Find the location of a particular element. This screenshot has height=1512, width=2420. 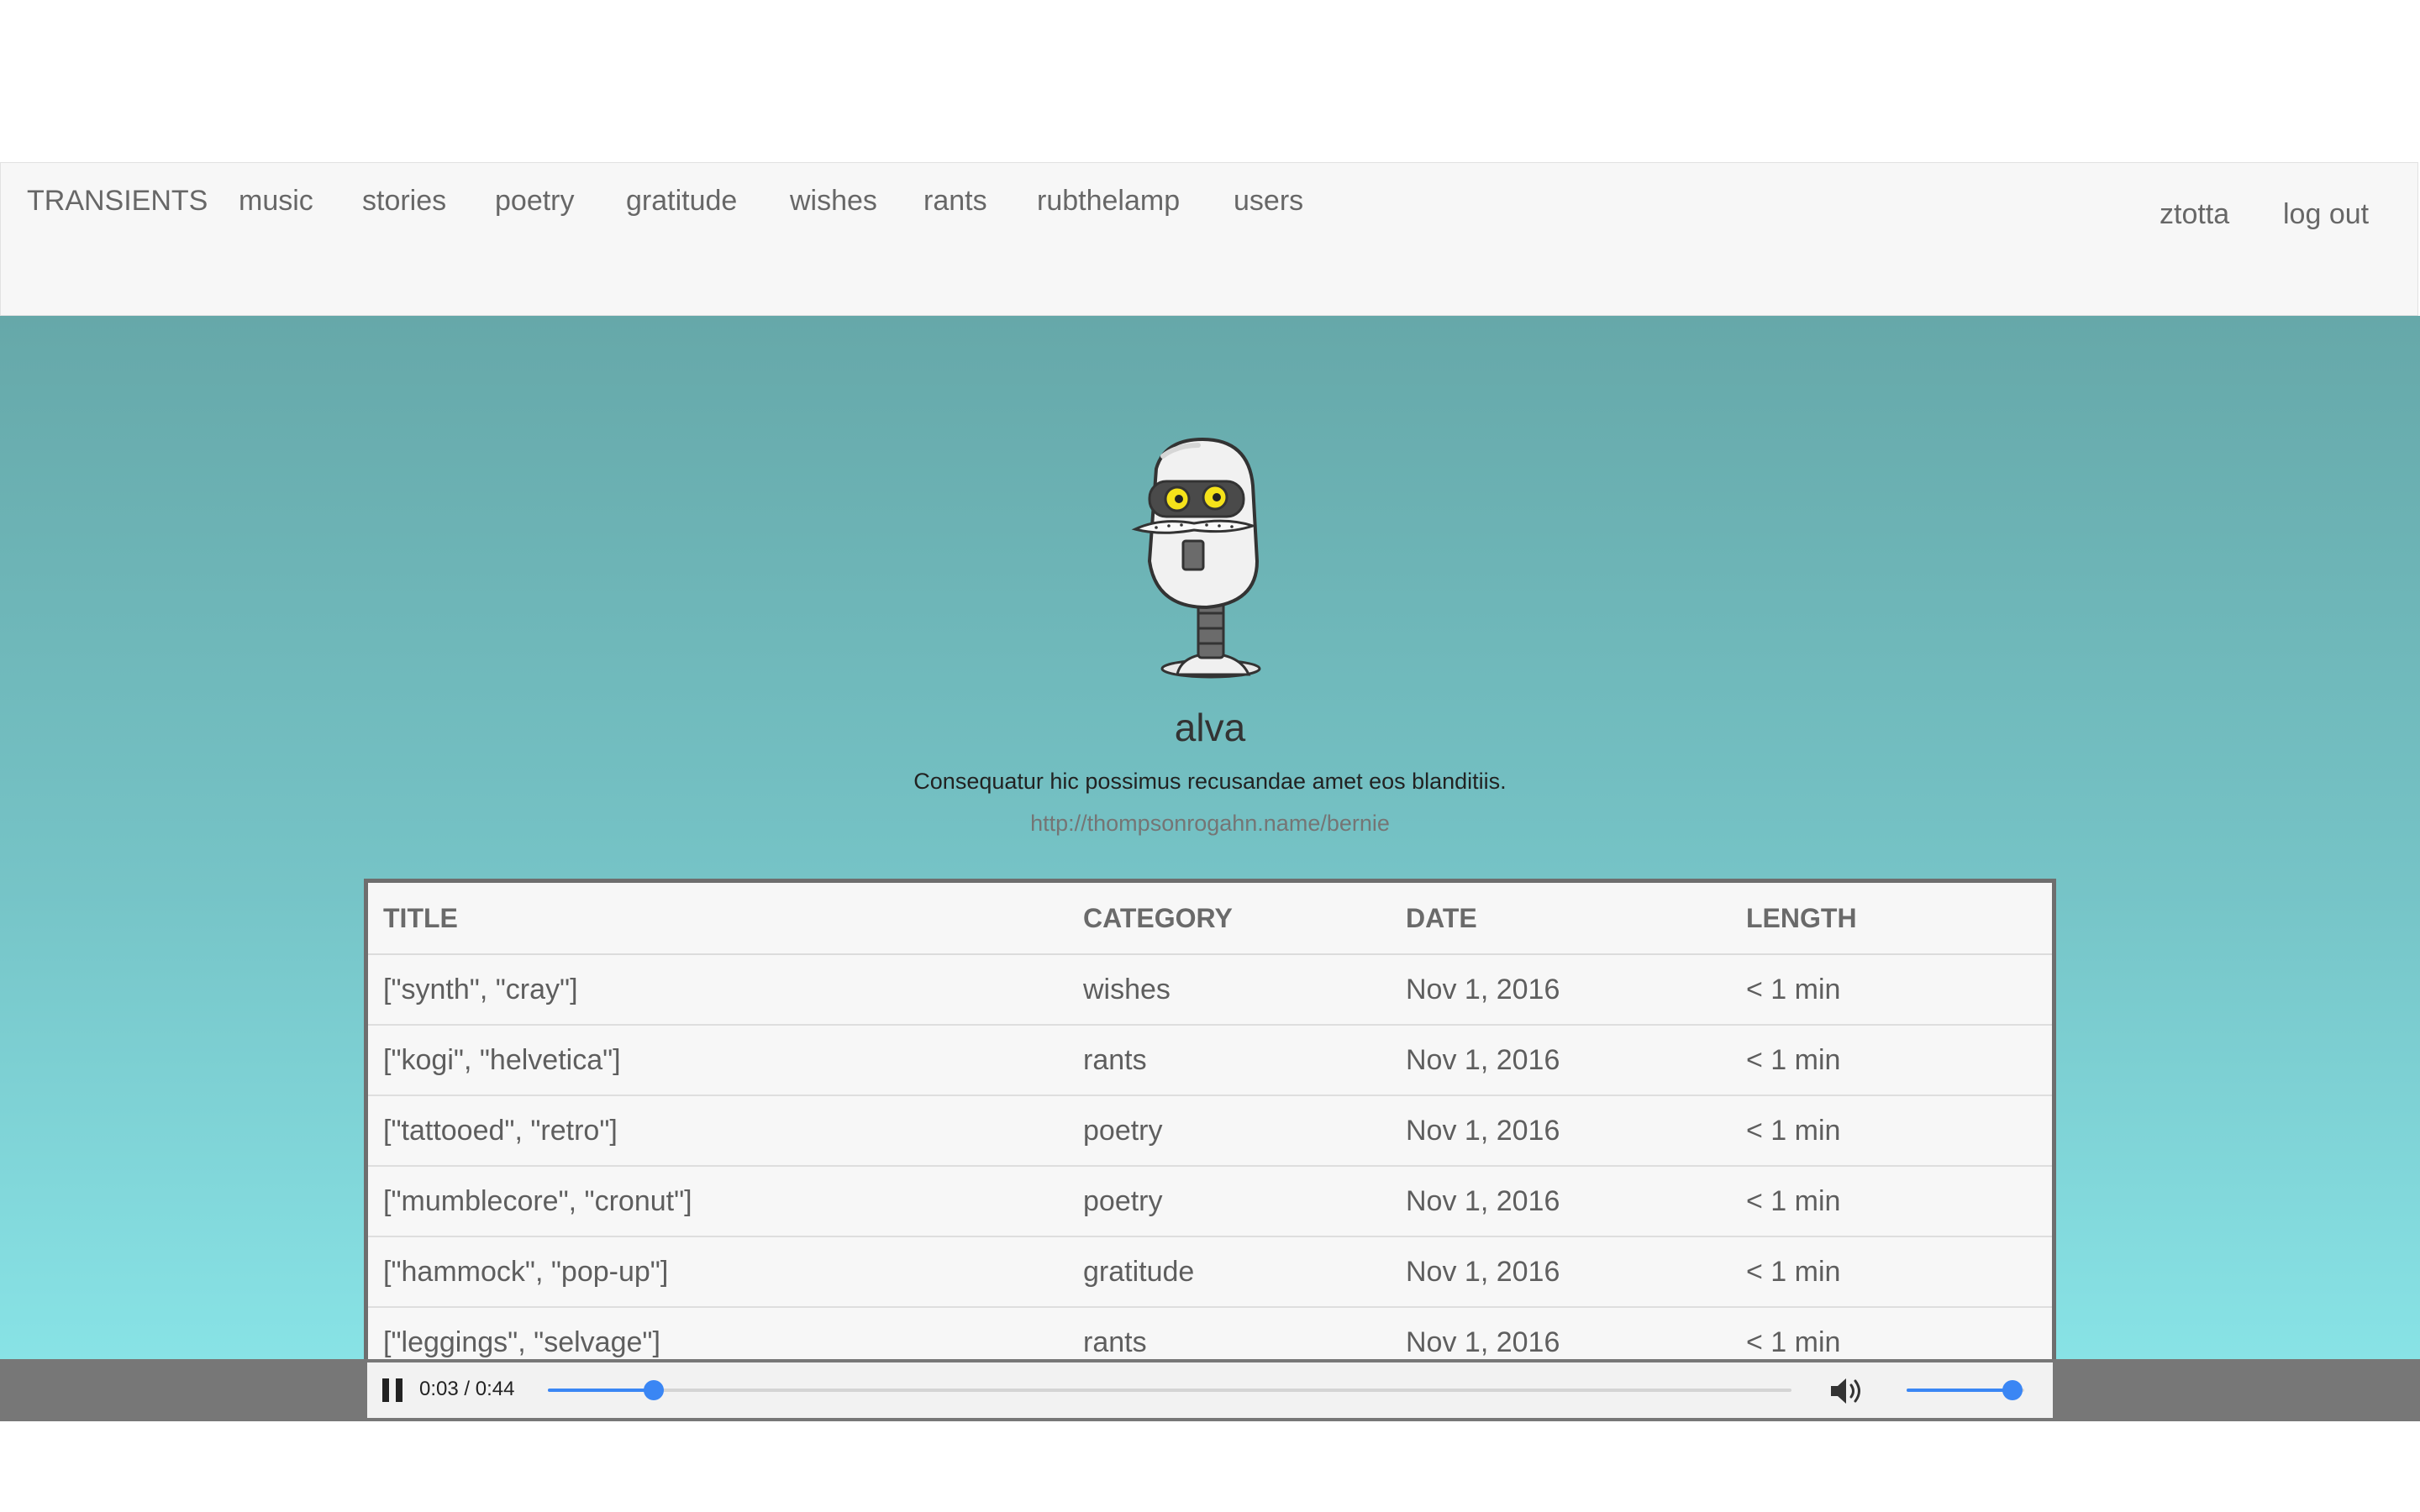

nav-user-link: ztotta is located at coordinates (2194, 214).